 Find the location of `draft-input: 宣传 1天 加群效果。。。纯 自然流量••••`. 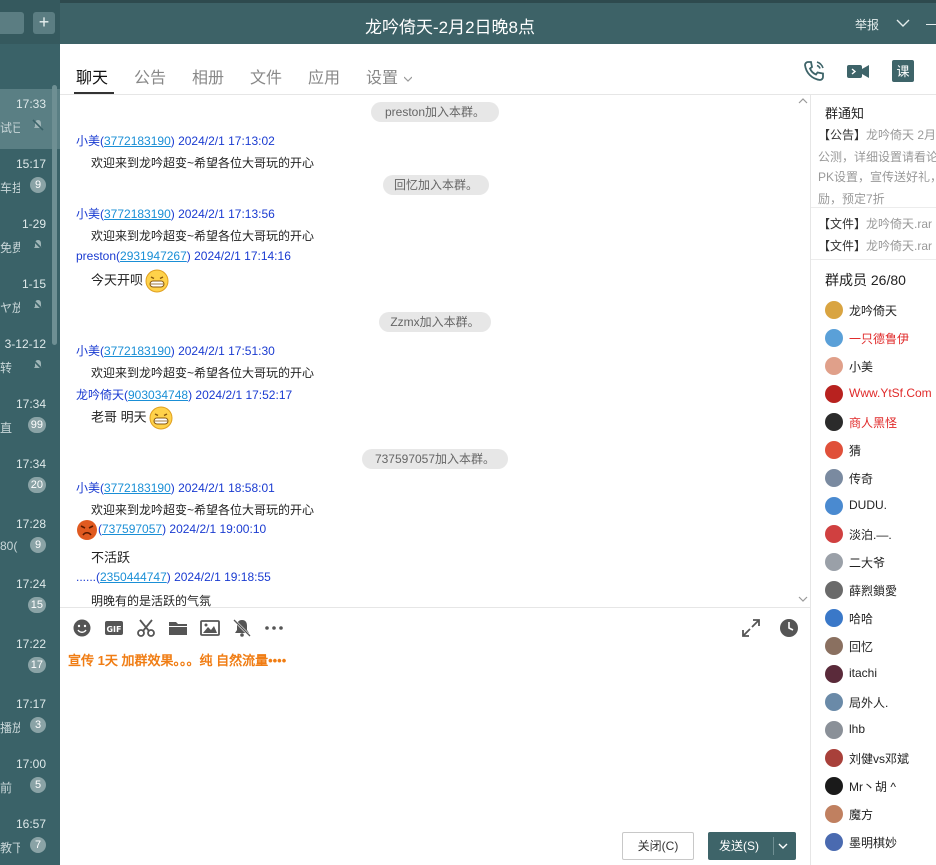

draft-input: 宣传 1天 加群效果。。。纯 自然流量•••• is located at coordinates (177, 659).